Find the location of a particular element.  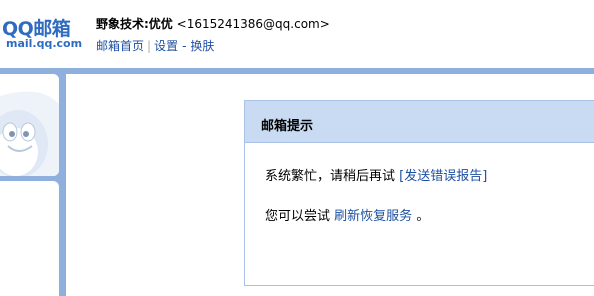

notice-title: 邮箱提示 is located at coordinates (287, 126).